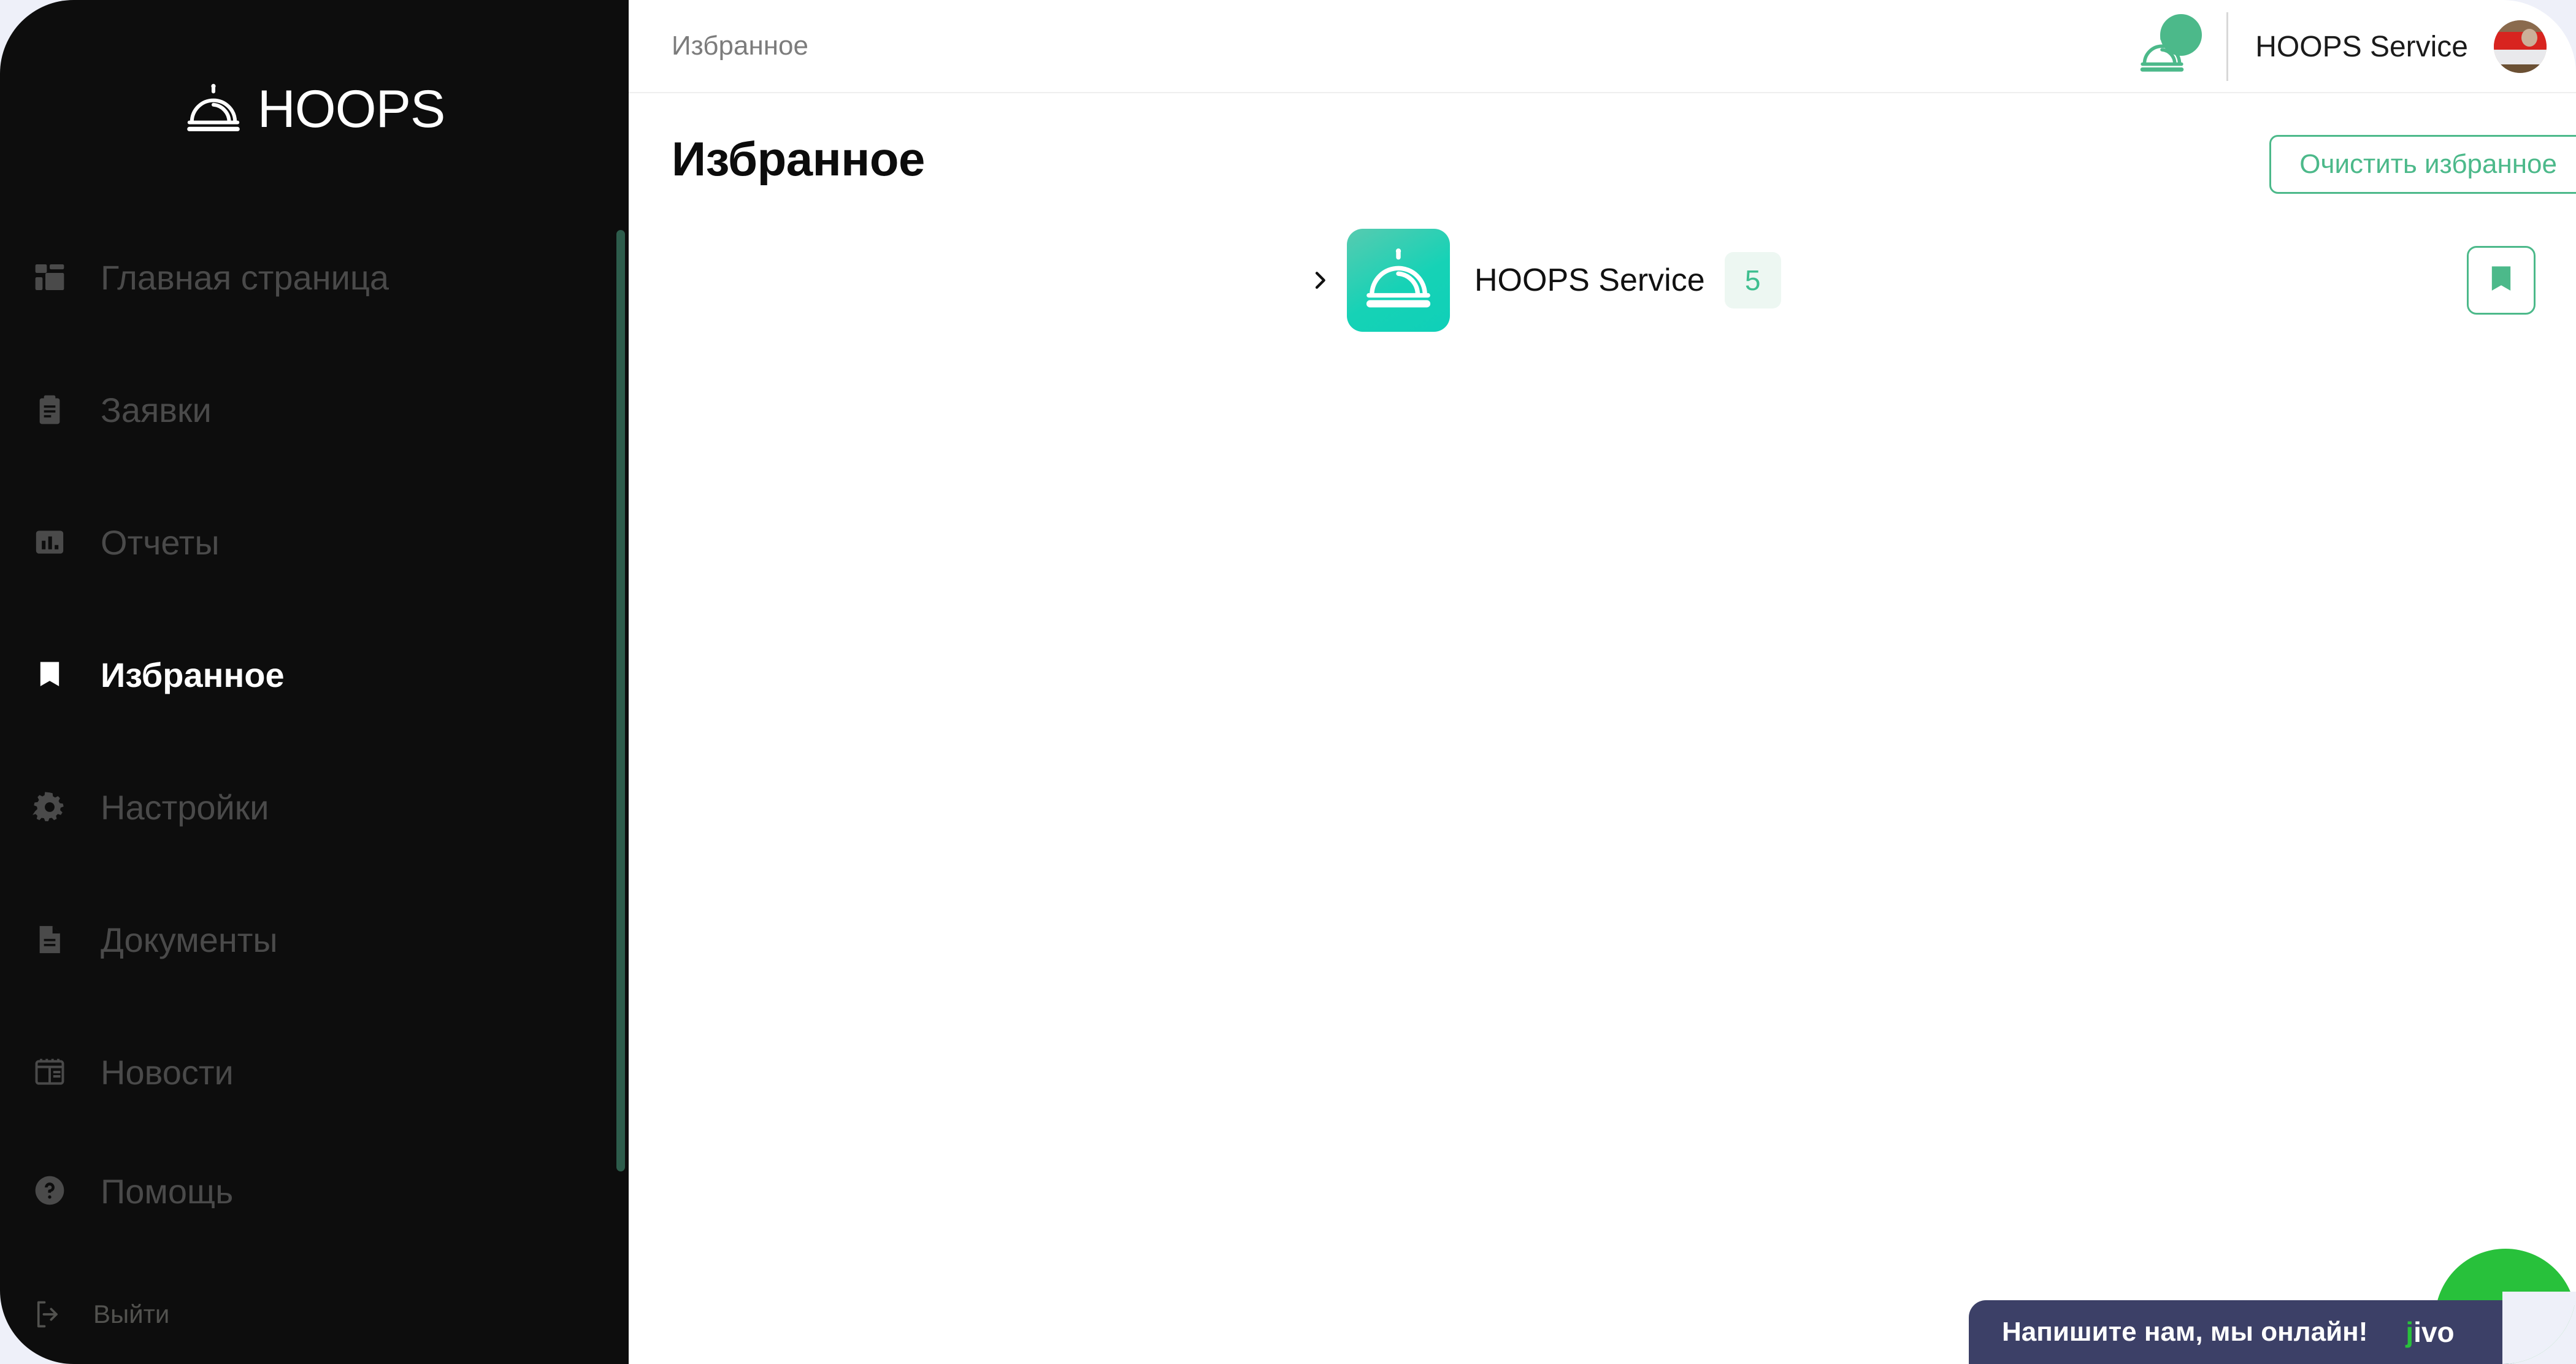  What do you see at coordinates (156, 409) in the screenshot?
I see `sidebar-item-label: Заявки` at bounding box center [156, 409].